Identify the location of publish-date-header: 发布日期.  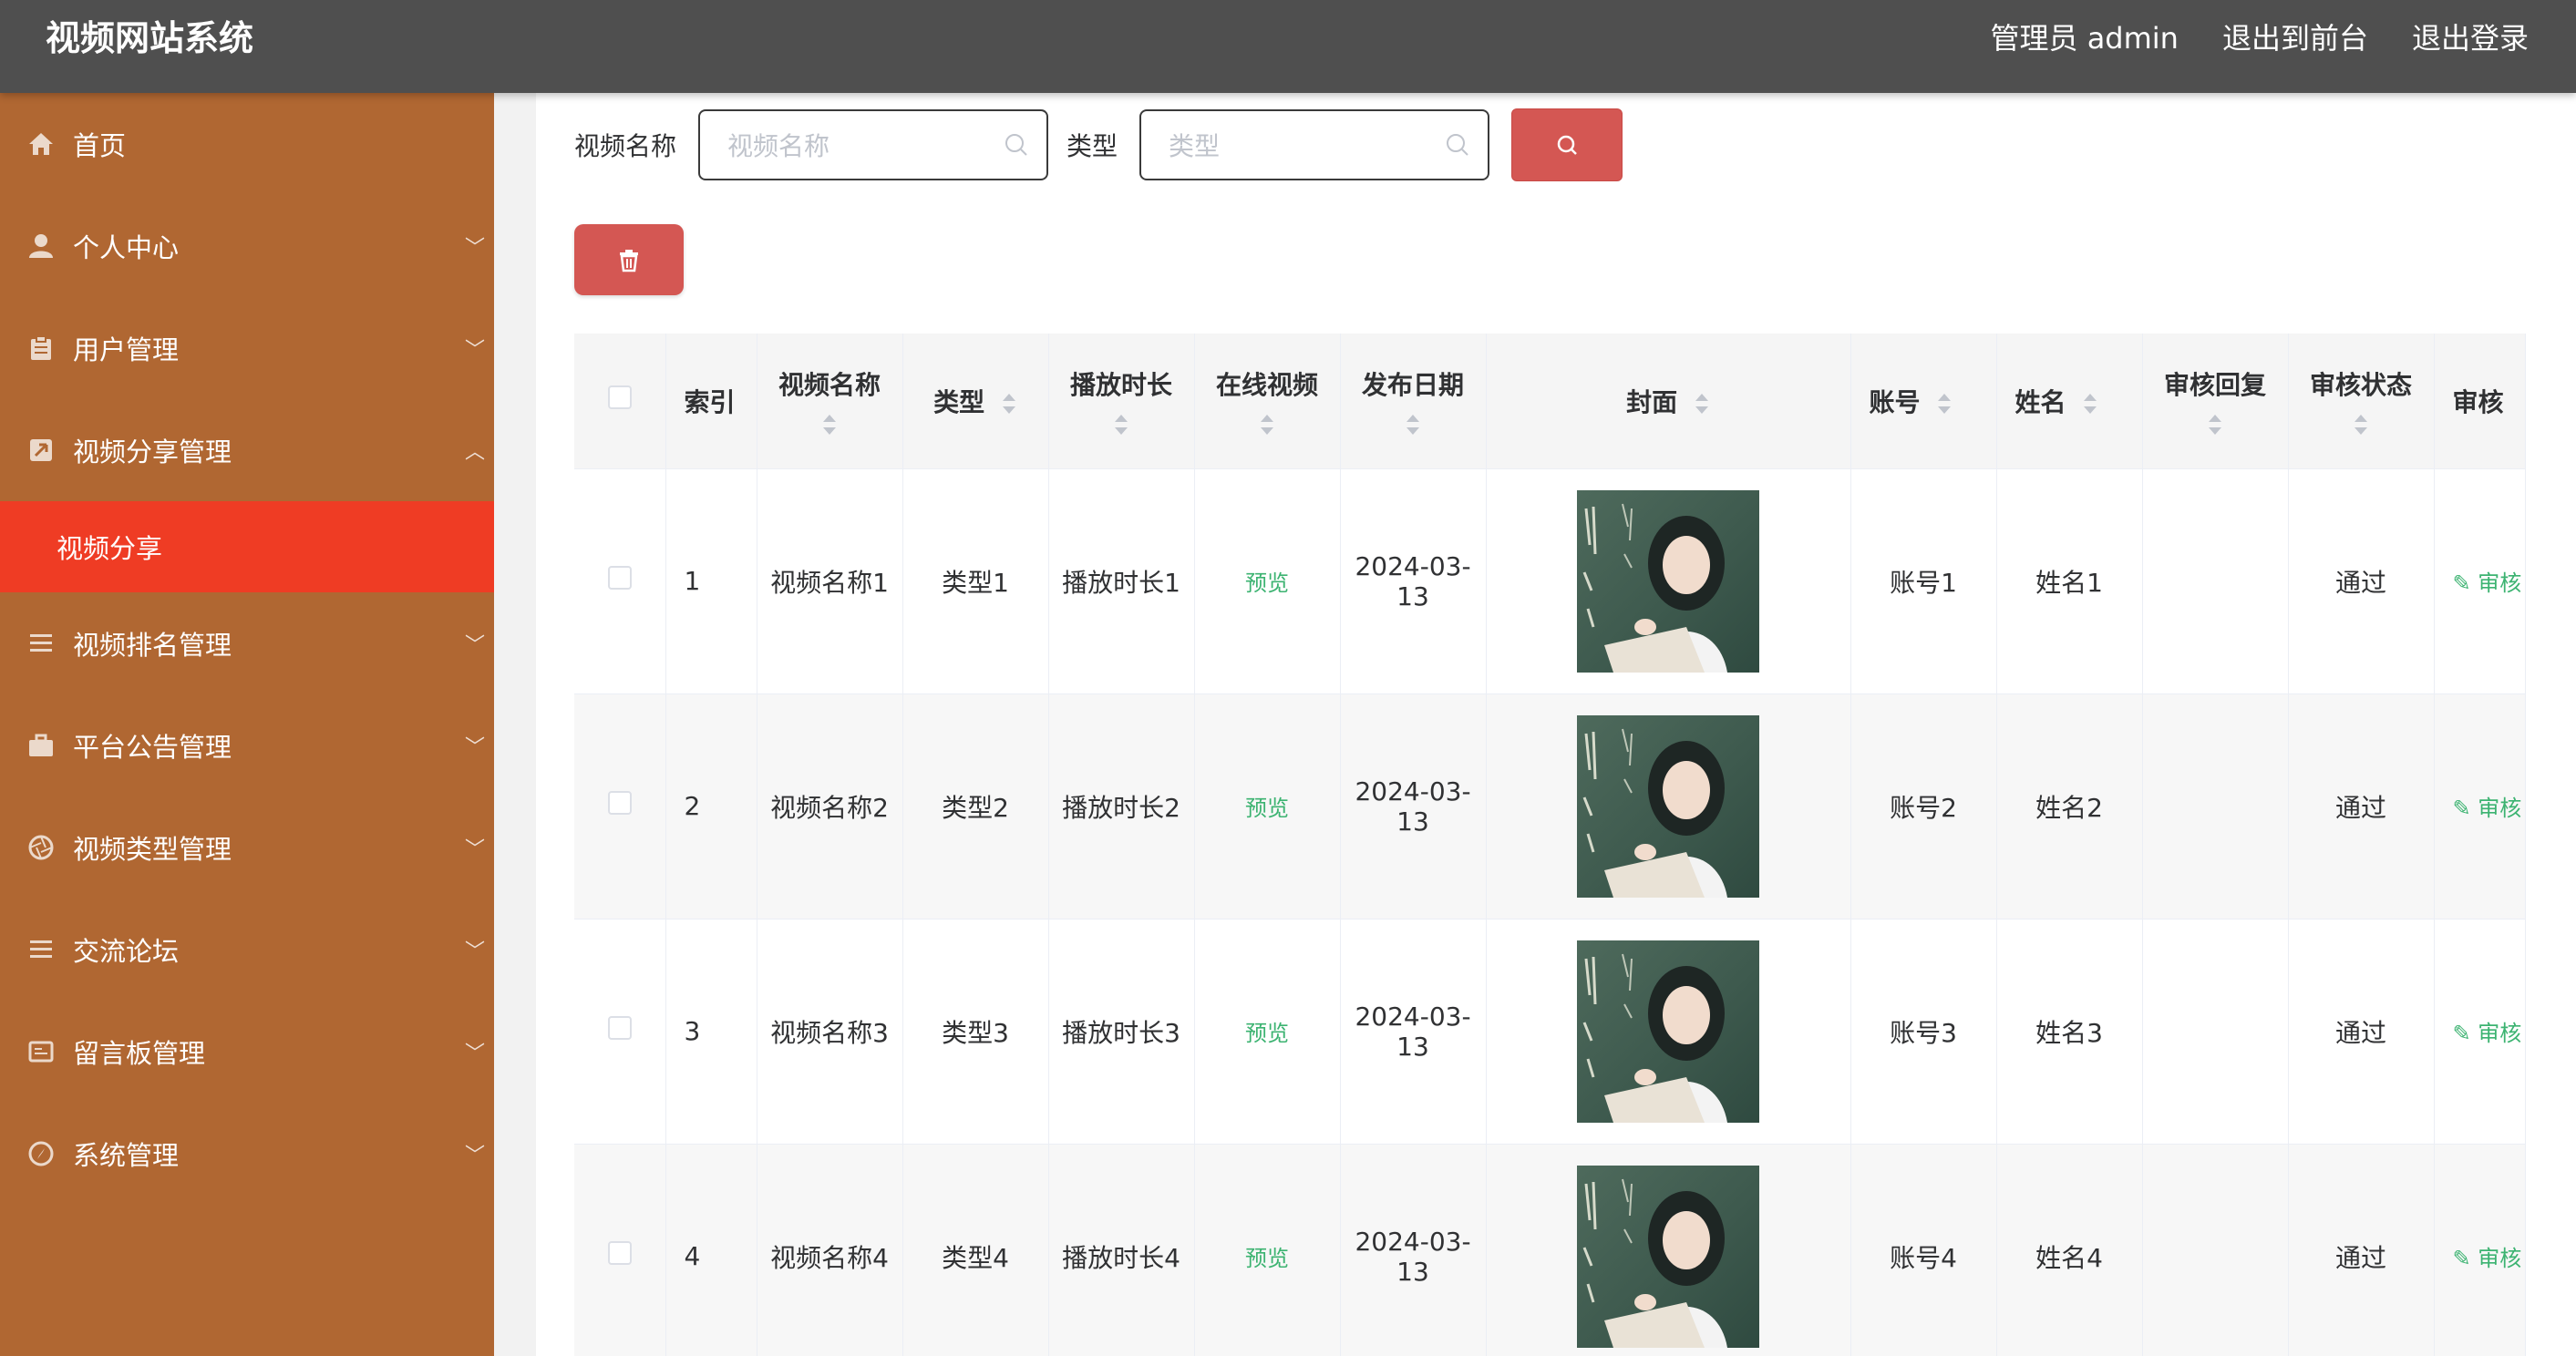
(1413, 401).